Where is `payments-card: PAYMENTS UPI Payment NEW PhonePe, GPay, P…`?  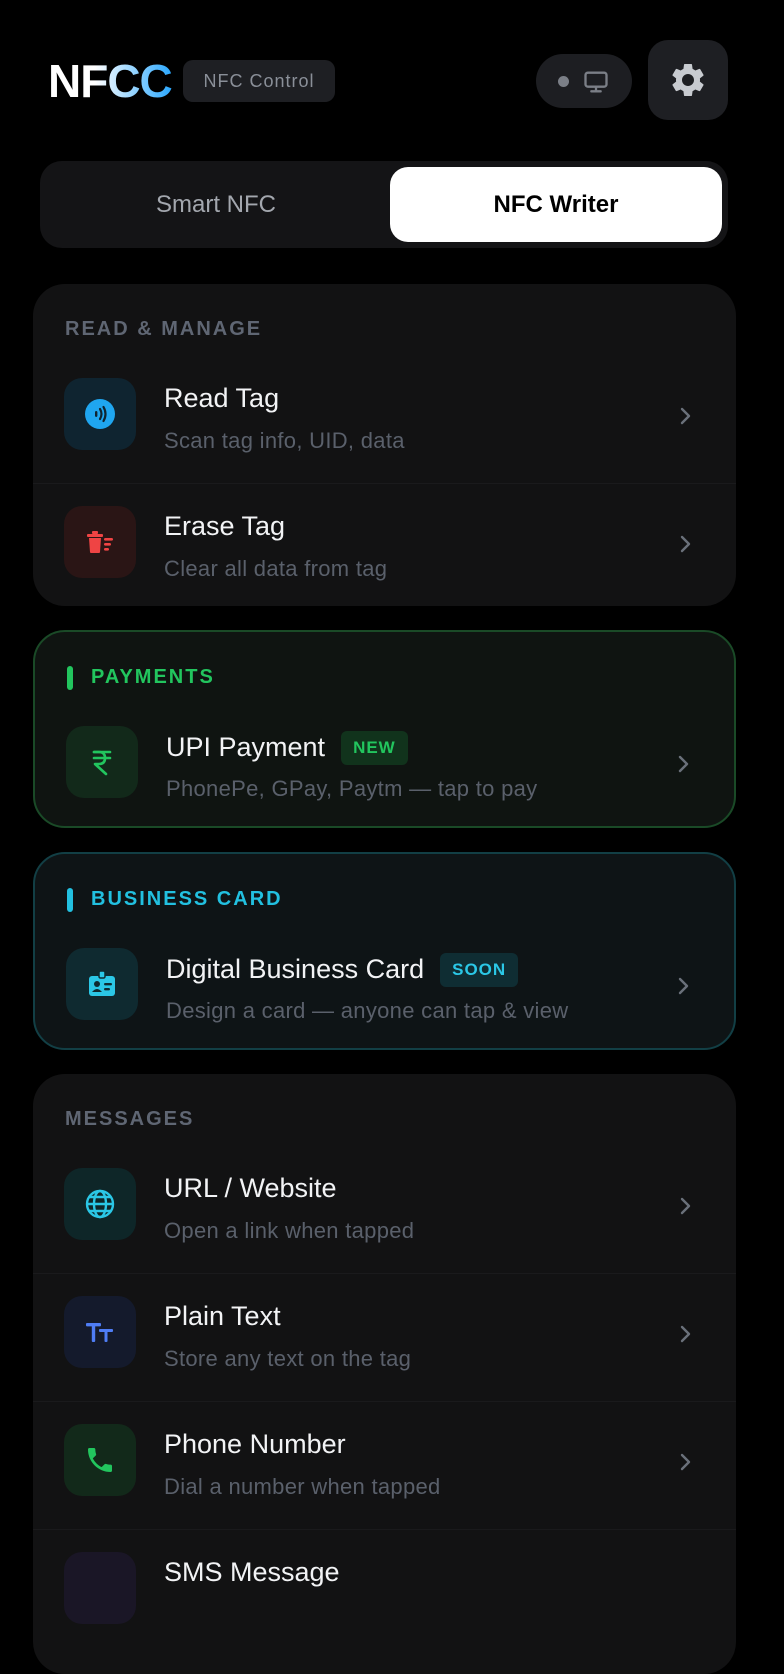 payments-card: PAYMENTS UPI Payment NEW PhonePe, GPay, P… is located at coordinates (384, 729).